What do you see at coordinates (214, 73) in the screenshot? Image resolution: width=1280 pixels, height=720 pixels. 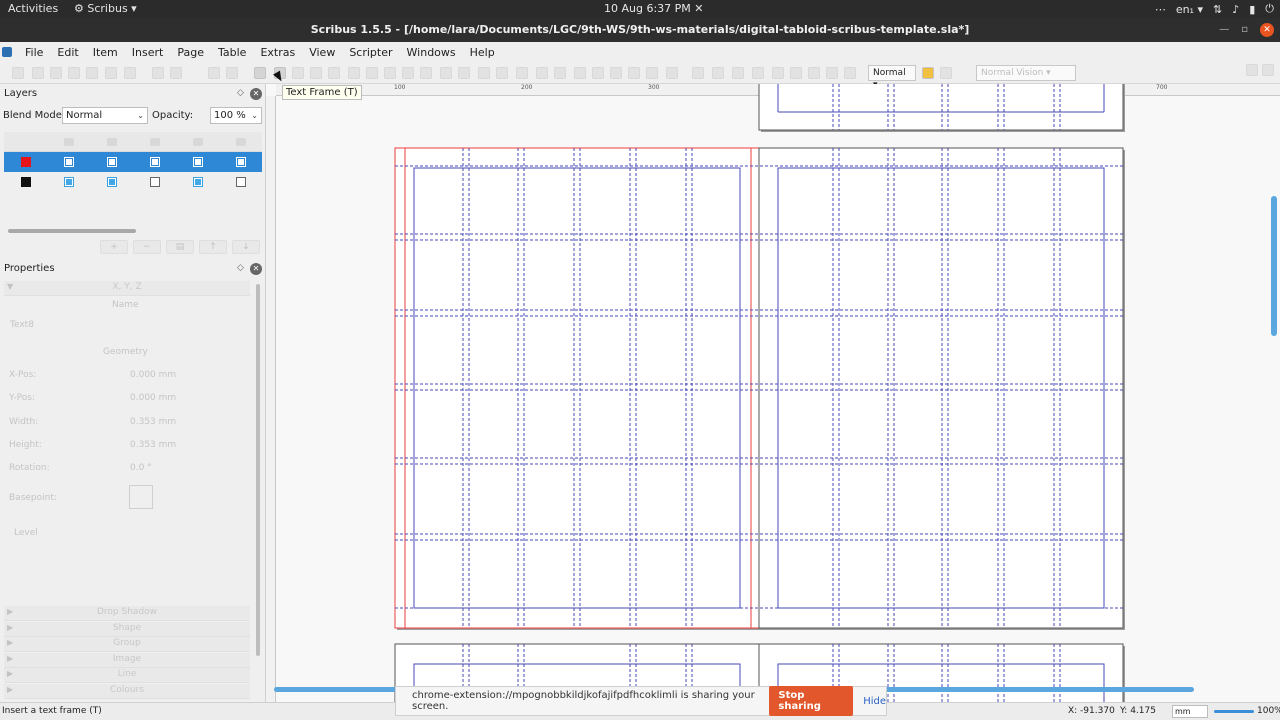 I see `cut-icon` at bounding box center [214, 73].